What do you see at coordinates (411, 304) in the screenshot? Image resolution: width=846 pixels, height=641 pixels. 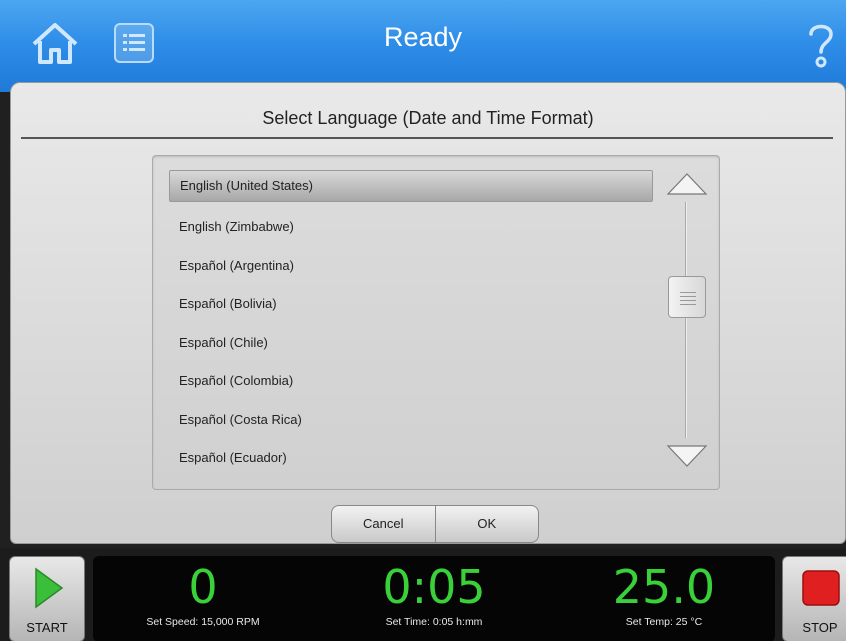 I see `language-item: Español (Bolivia)` at bounding box center [411, 304].